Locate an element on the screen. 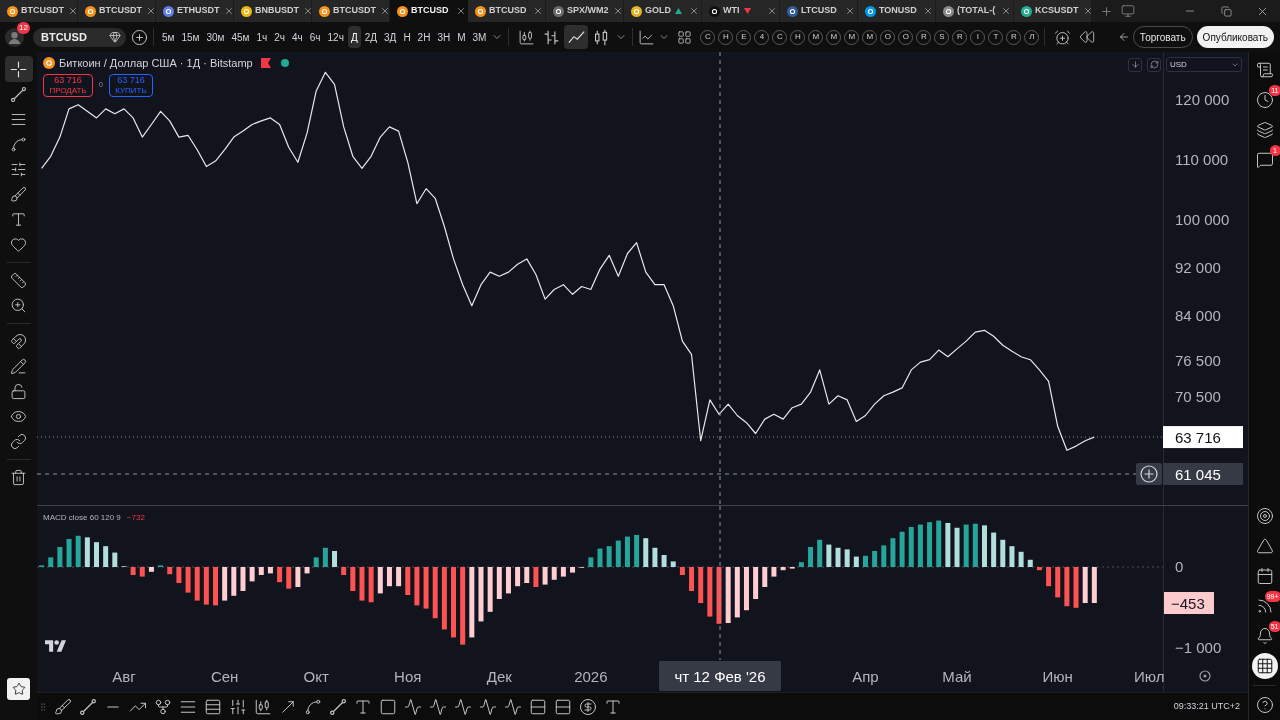 The image size is (1280, 720). square-icon is located at coordinates (388, 706).